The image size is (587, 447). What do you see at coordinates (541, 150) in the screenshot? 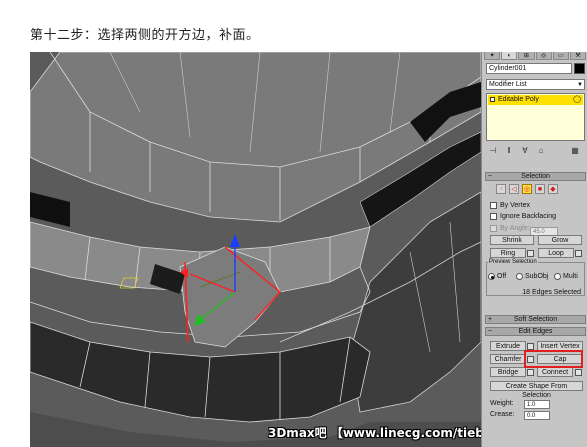
I see `remove-modifier-icon: ⌂` at bounding box center [541, 150].